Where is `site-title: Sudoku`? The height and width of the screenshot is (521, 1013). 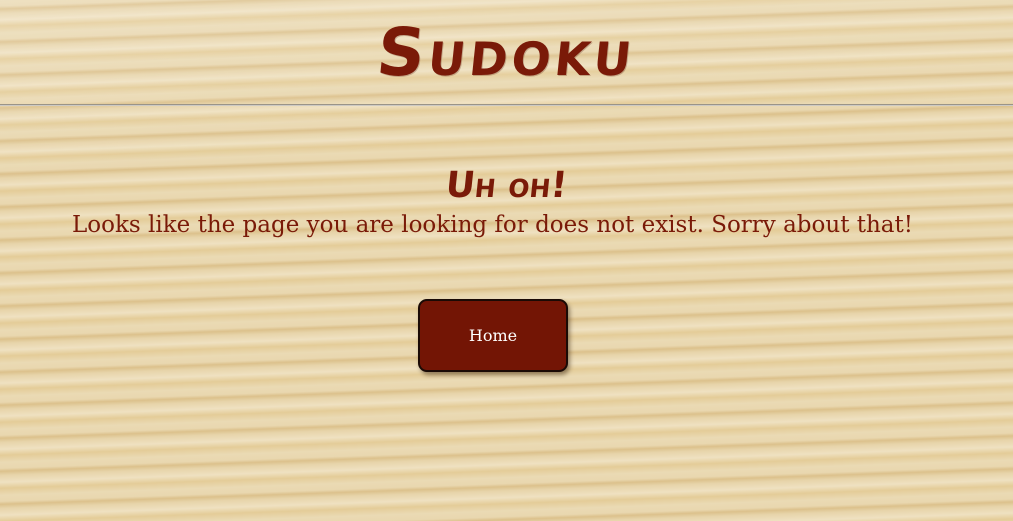 site-title: Sudoku is located at coordinates (506, 52).